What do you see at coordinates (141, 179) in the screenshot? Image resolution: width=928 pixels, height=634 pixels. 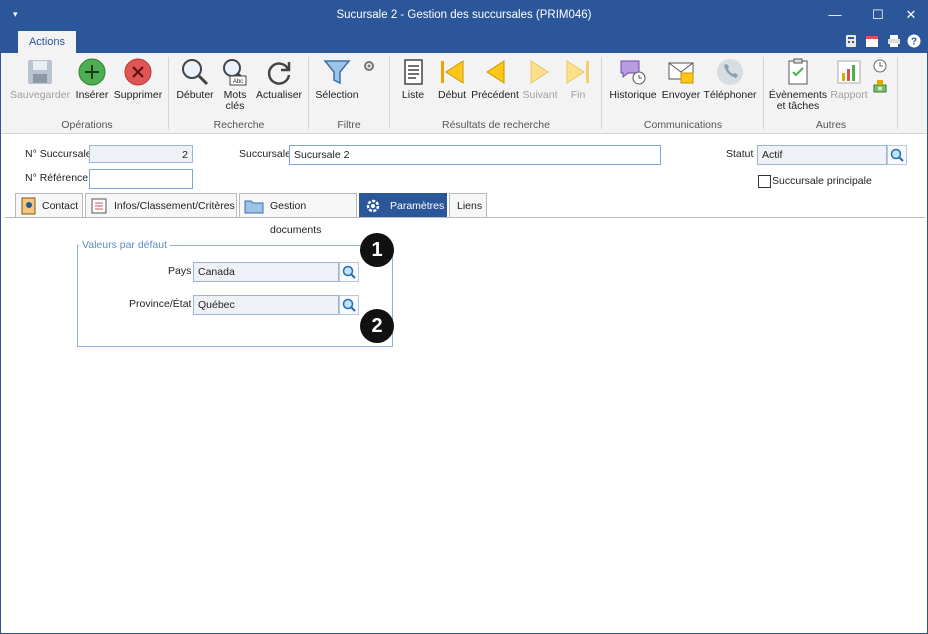 I see `no-reference-field` at bounding box center [141, 179].